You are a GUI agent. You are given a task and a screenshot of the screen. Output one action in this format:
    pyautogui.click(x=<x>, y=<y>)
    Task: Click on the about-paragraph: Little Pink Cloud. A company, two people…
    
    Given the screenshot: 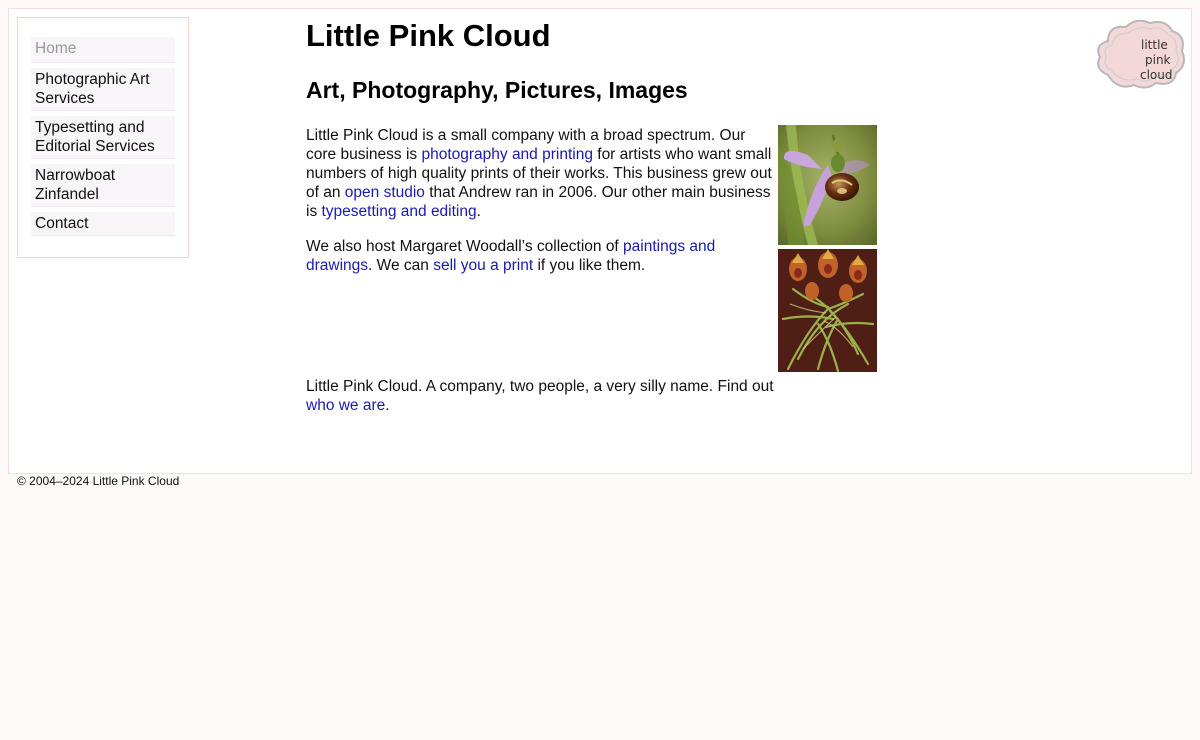 What is the action you would take?
    pyautogui.click(x=551, y=396)
    